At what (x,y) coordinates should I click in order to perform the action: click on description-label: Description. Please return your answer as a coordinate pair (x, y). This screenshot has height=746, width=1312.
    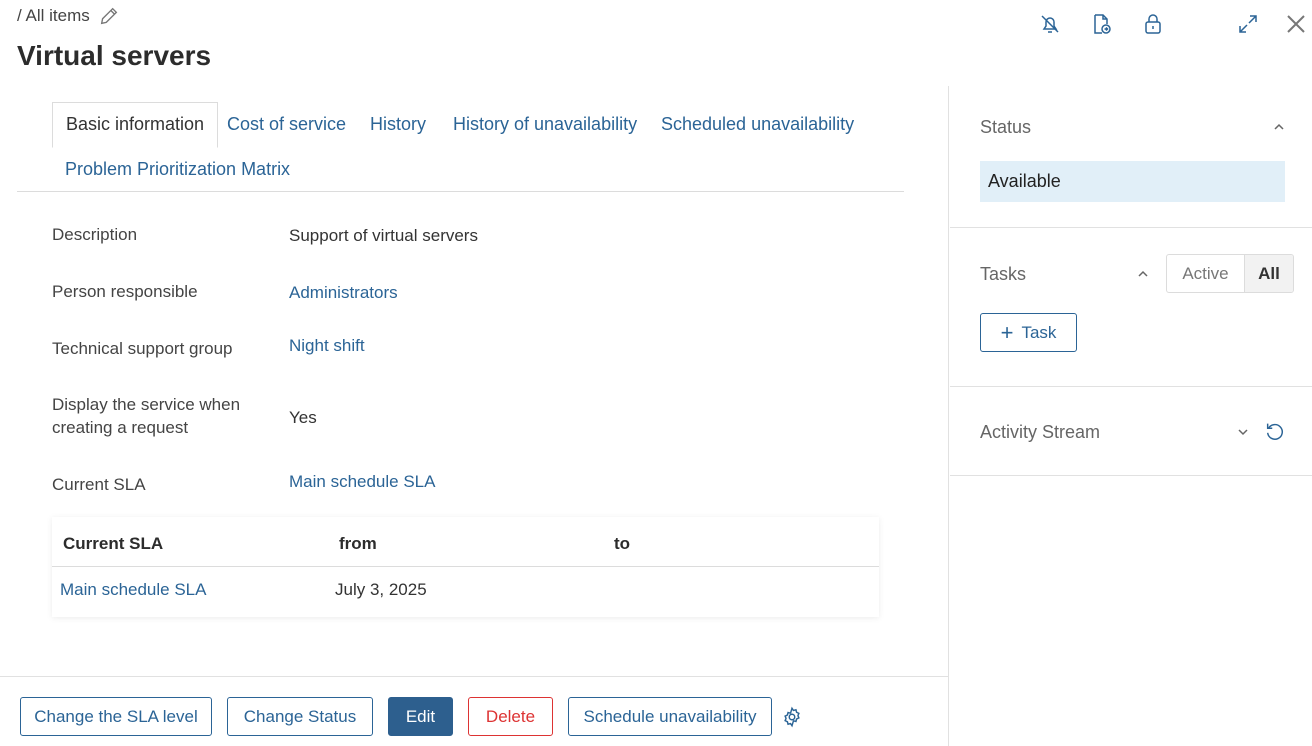
    Looking at the image, I should click on (95, 234).